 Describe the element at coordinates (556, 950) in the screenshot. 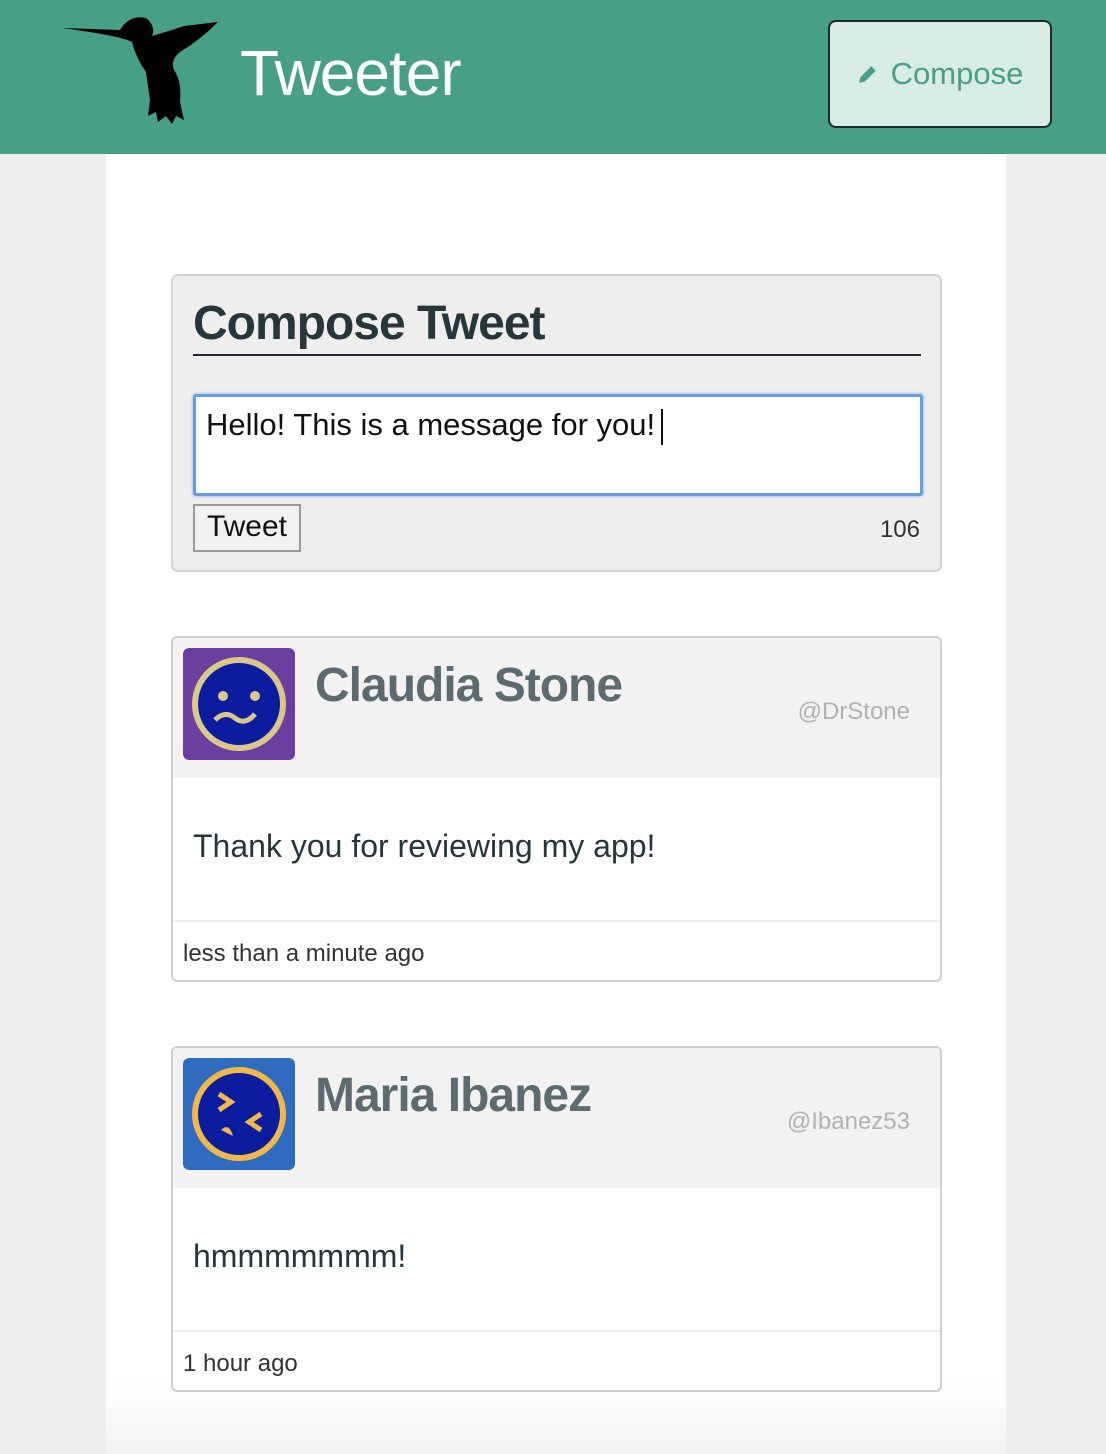

I see `tweet-footer: less than a minute ago` at that location.